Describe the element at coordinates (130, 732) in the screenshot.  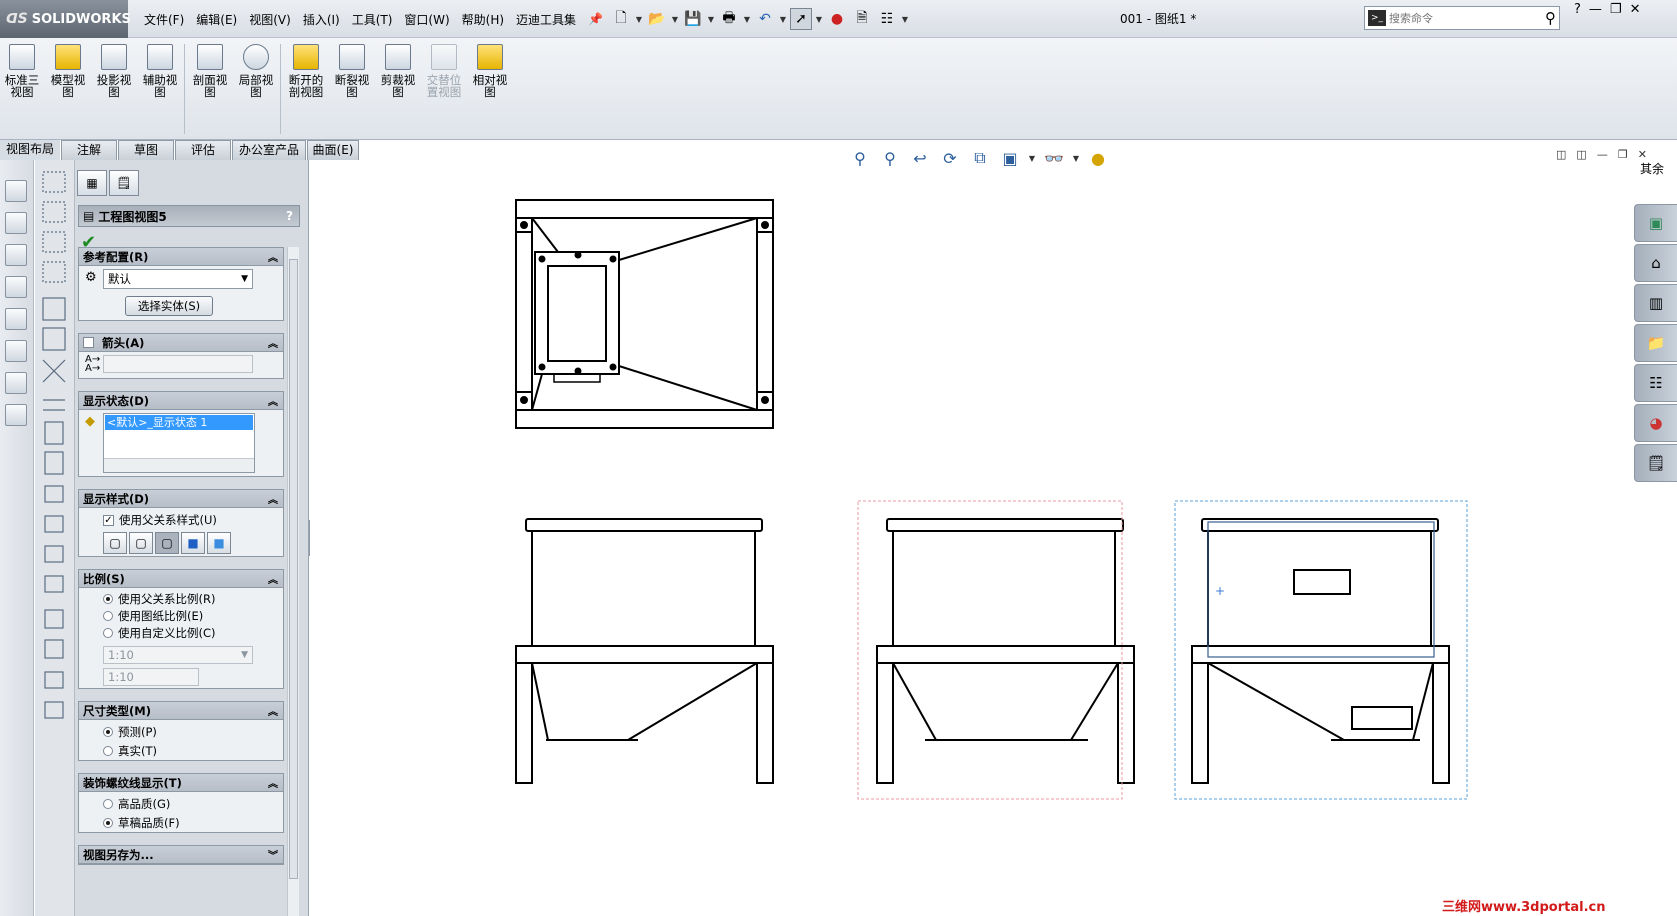
I see `dim-type-projected: 预测(P)` at that location.